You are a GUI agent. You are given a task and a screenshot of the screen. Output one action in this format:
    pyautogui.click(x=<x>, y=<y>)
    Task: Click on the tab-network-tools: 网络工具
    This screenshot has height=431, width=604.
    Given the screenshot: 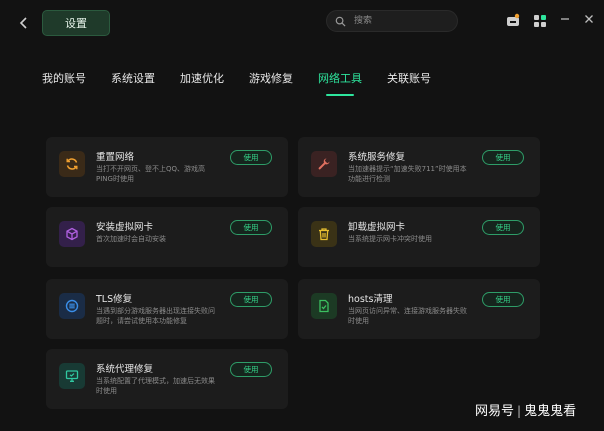 What is the action you would take?
    pyautogui.click(x=340, y=85)
    